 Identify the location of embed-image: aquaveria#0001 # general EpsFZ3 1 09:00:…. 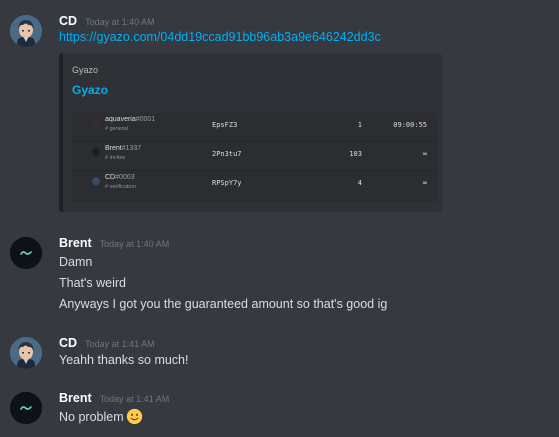
(254, 157).